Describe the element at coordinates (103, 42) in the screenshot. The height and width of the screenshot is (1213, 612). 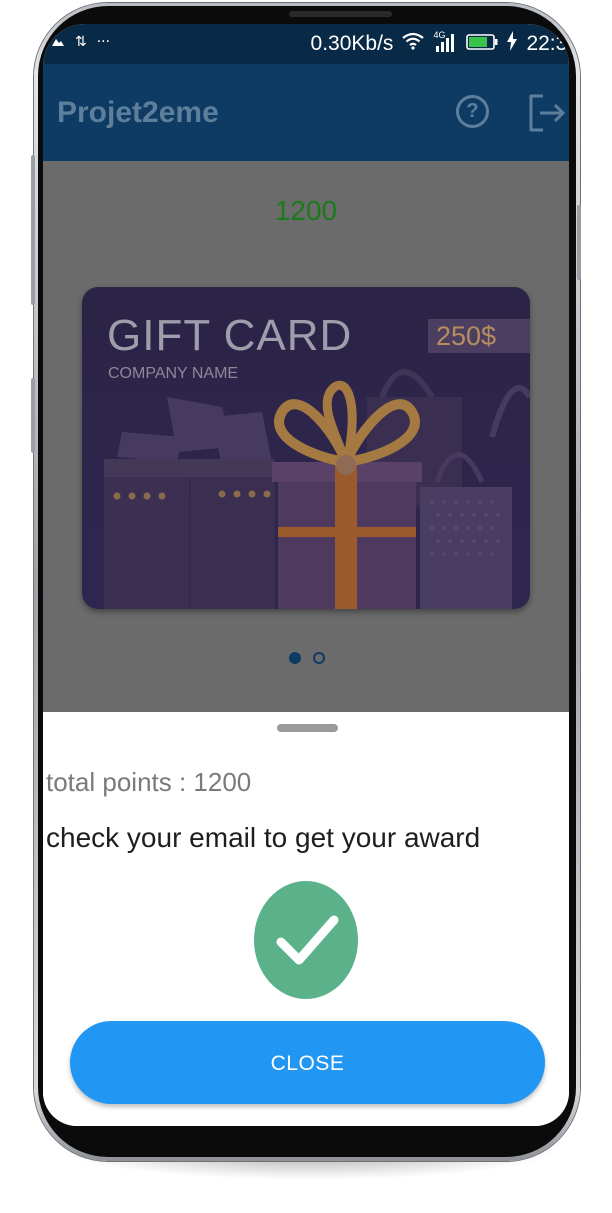
I see `more-icon: ···` at that location.